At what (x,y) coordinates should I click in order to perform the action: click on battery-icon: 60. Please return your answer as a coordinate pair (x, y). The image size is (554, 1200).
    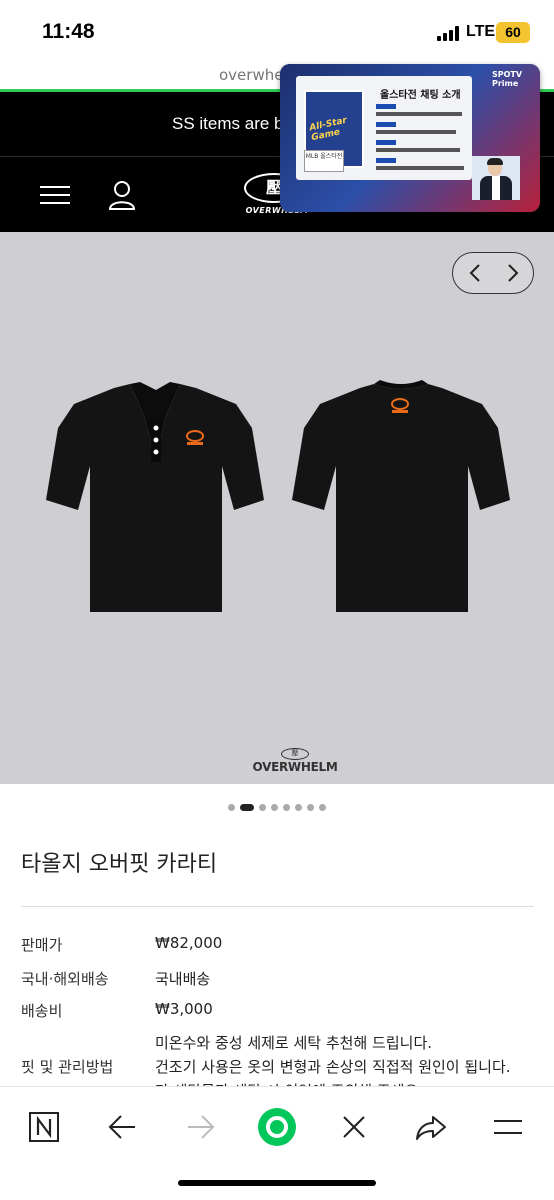
    Looking at the image, I should click on (513, 32).